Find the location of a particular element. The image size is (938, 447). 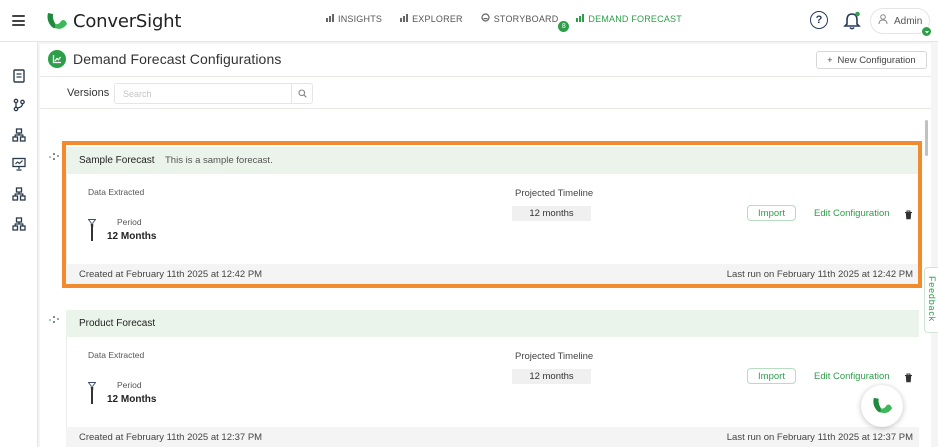

user-menu: Admin is located at coordinates (901, 22).